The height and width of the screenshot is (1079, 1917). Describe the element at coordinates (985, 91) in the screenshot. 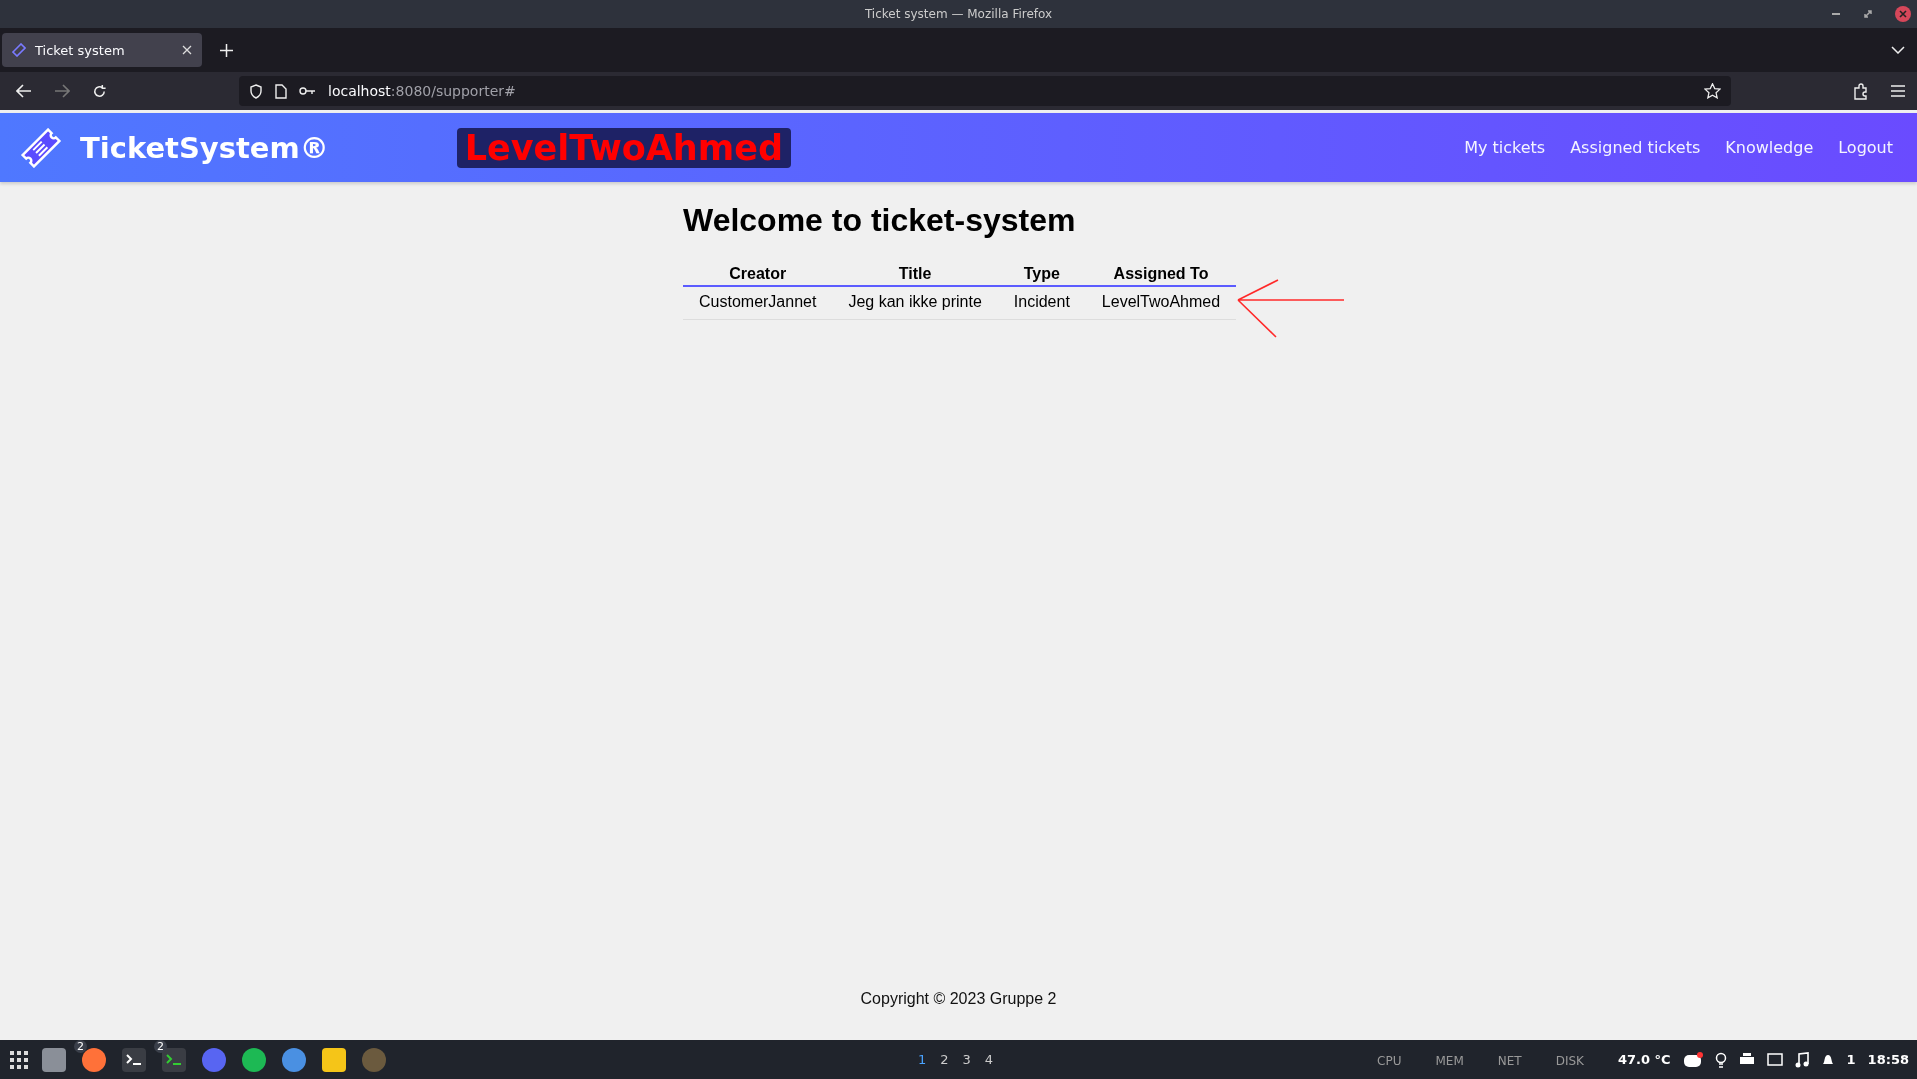

I see `address-bar: localhost:8080/supporter#` at that location.